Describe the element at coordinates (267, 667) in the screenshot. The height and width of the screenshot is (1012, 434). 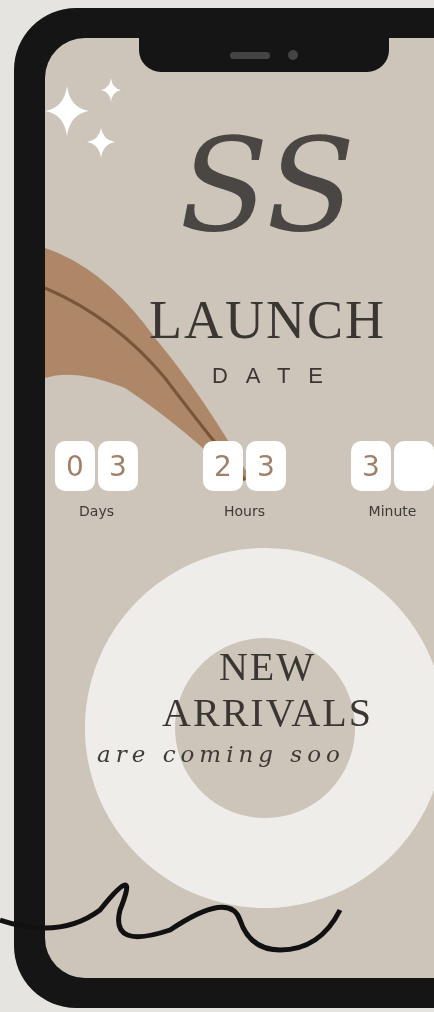
I see `new-title: NEW` at that location.